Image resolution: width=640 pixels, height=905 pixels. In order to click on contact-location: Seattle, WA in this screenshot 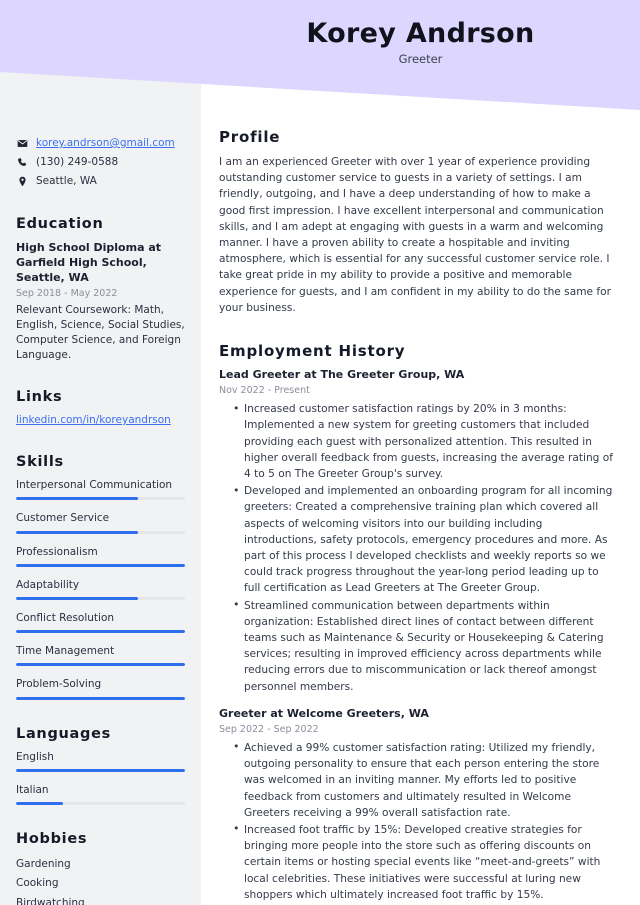, I will do `click(100, 181)`.